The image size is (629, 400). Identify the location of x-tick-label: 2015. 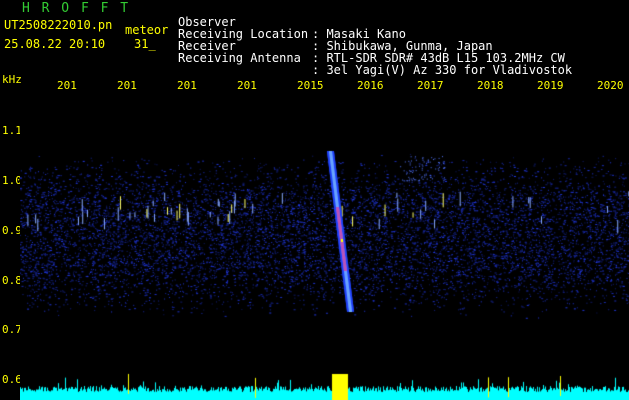
(310, 85).